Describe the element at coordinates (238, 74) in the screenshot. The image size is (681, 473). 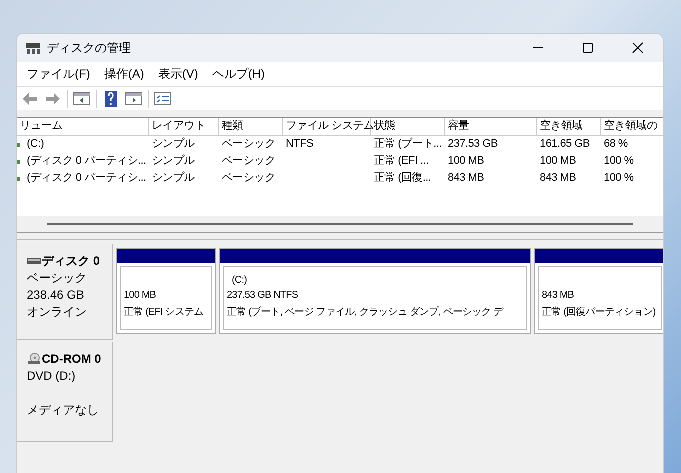
I see `menu-item: ヘルプ(H)` at that location.